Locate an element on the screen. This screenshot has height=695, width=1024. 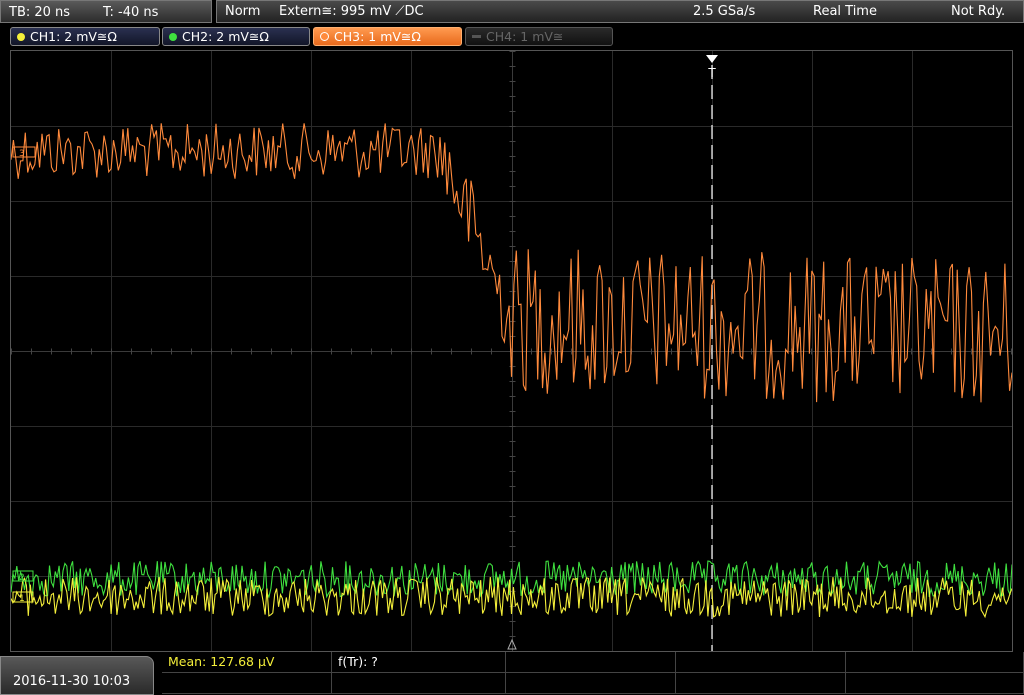
channel-2-marker-label: 2 is located at coordinates (22, 578).